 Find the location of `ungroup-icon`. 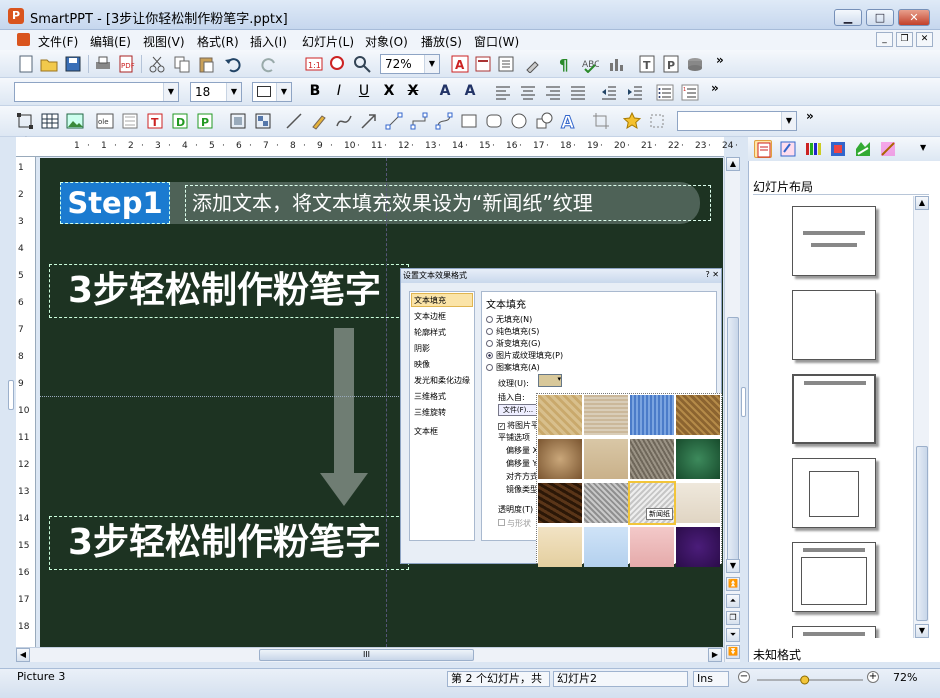

ungroup-icon is located at coordinates (263, 121).